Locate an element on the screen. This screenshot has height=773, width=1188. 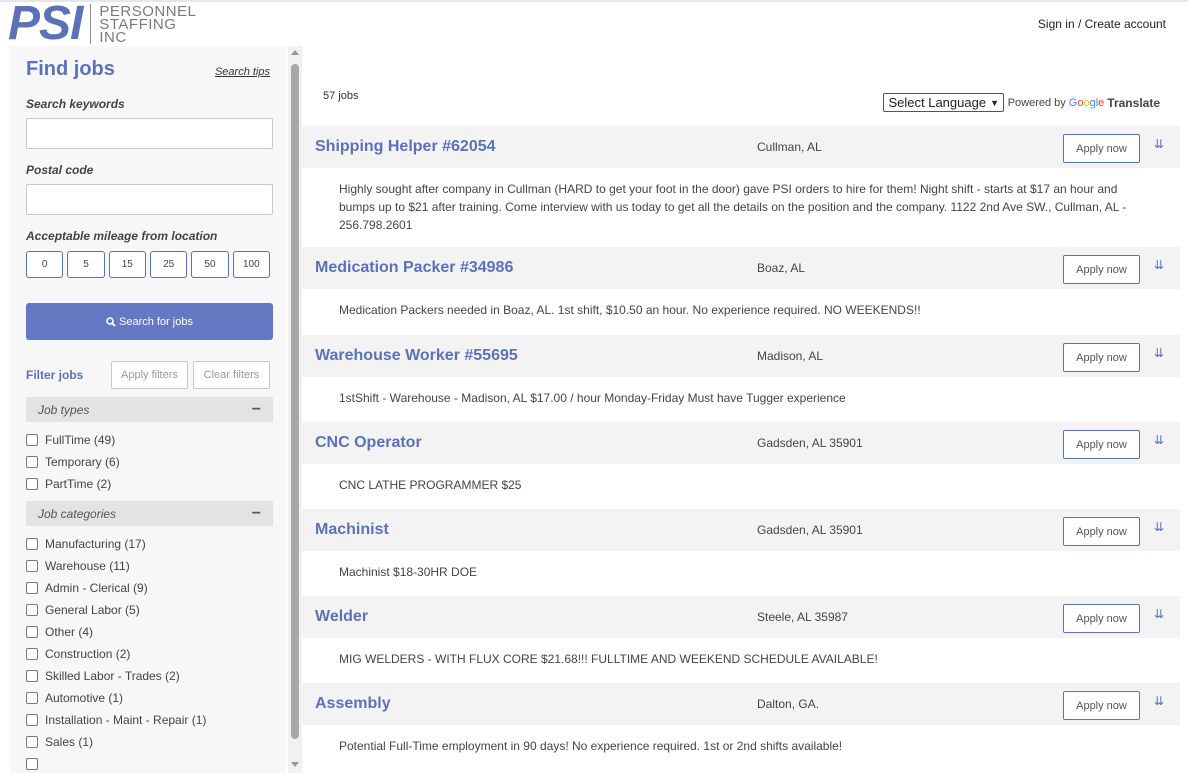
mileage-25-button: 25 is located at coordinates (168, 264).